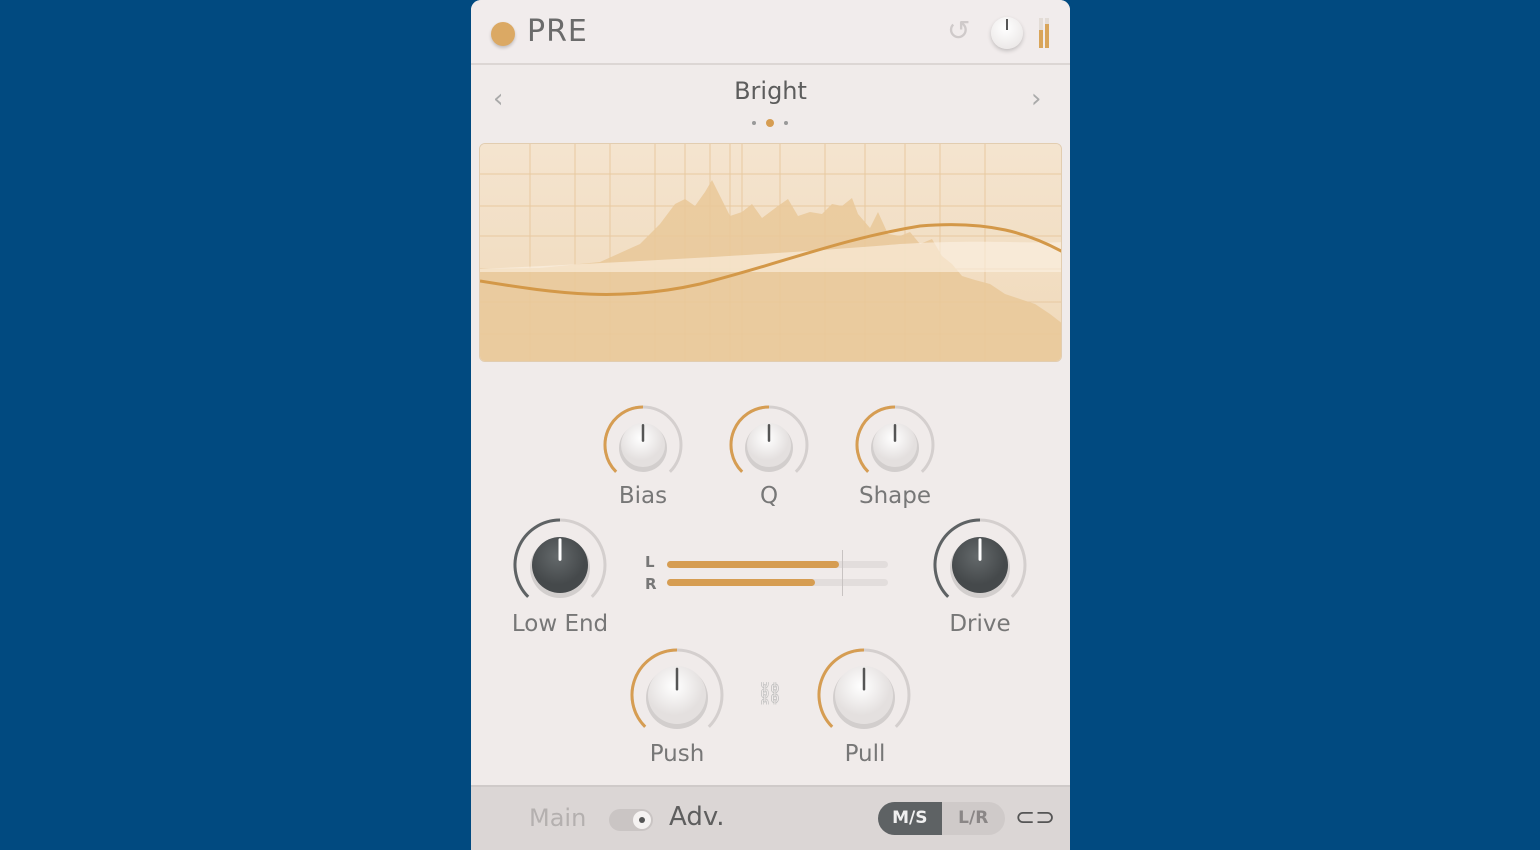 The width and height of the screenshot is (1540, 850). I want to click on drive-label: Drive, so click(980, 624).